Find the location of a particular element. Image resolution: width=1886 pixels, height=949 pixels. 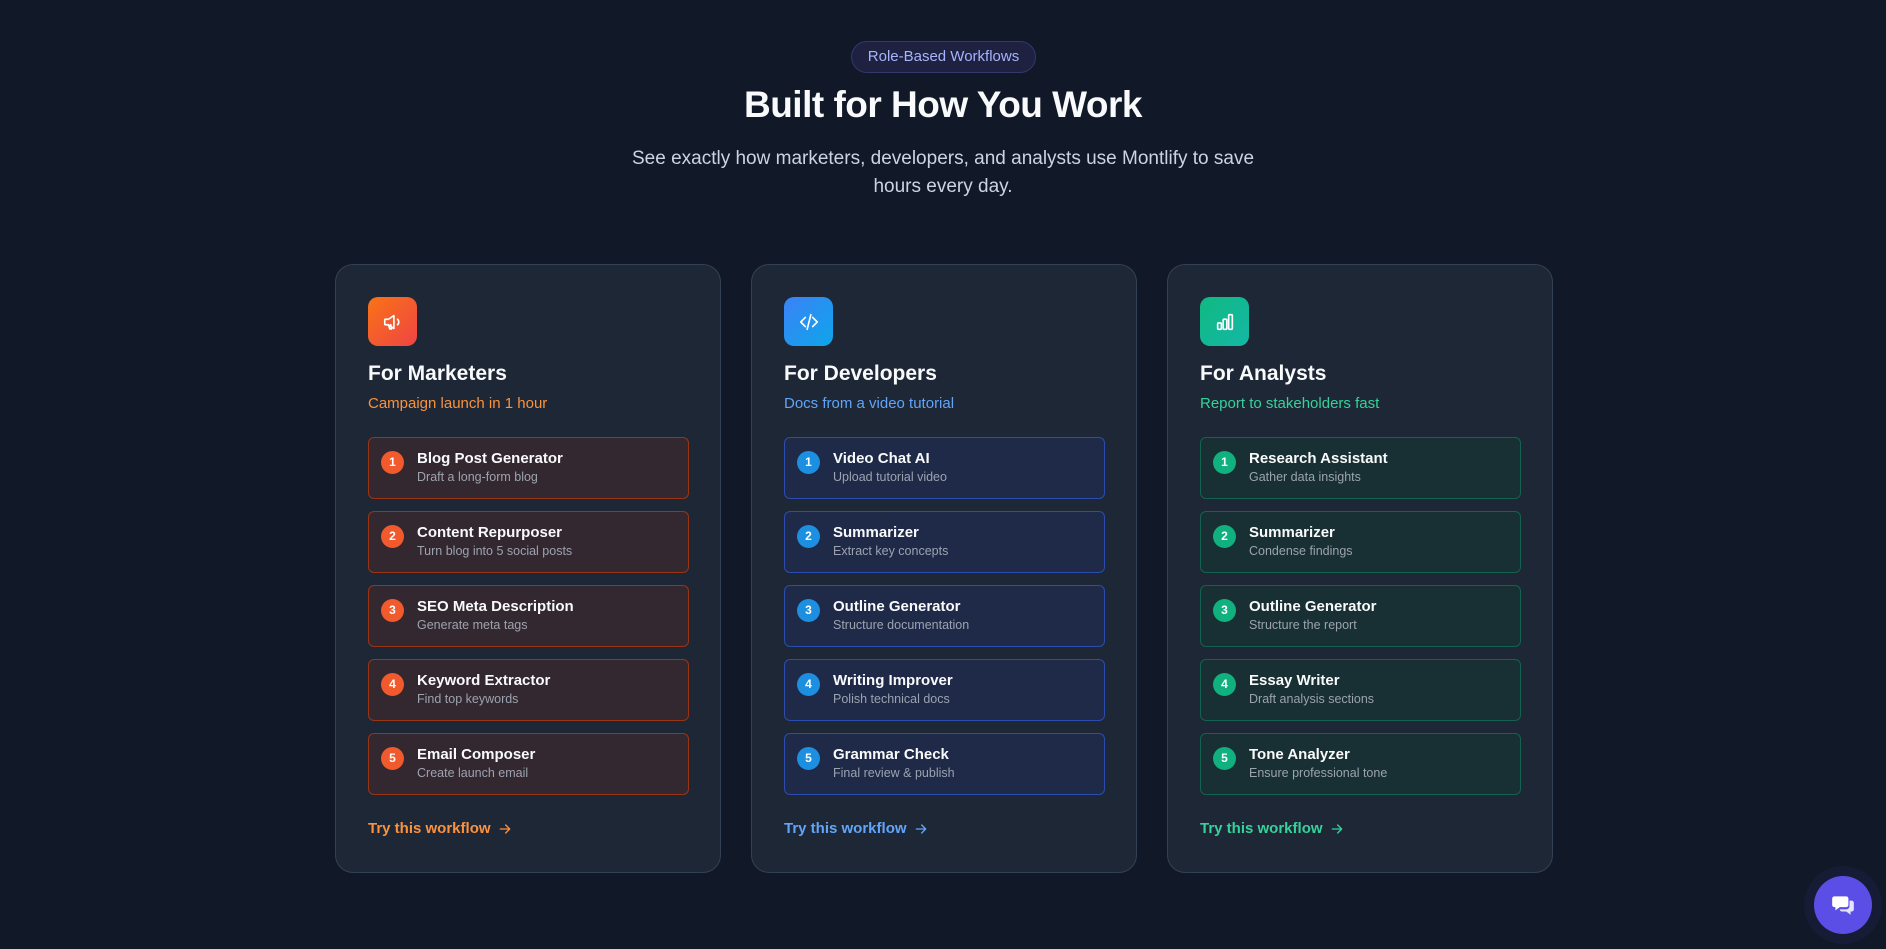

step-title: Keyword Extractor is located at coordinates (484, 680).